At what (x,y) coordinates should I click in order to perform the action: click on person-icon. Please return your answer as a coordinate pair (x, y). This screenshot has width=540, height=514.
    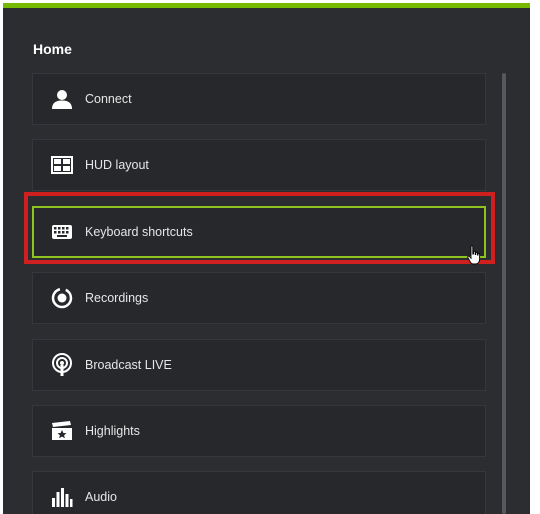
    Looking at the image, I should click on (62, 99).